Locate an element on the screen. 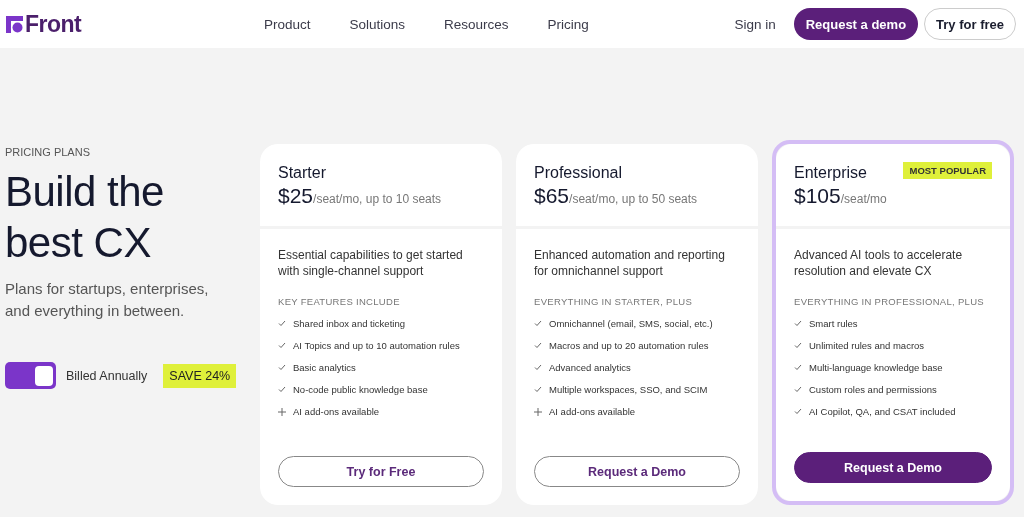 This screenshot has height=517, width=1024. feature-text: Omnichannel (email, SMS, social, etc.) is located at coordinates (631, 323).